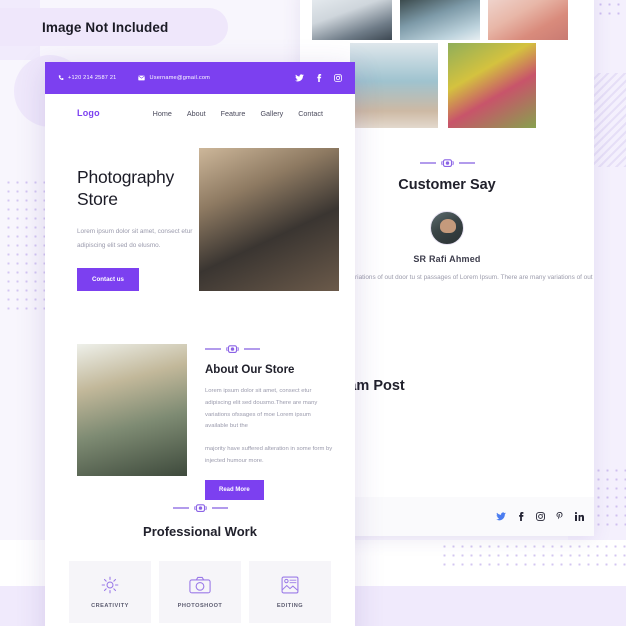 This screenshot has width=626, height=626. I want to click on top-photo-row, so click(440, 20).